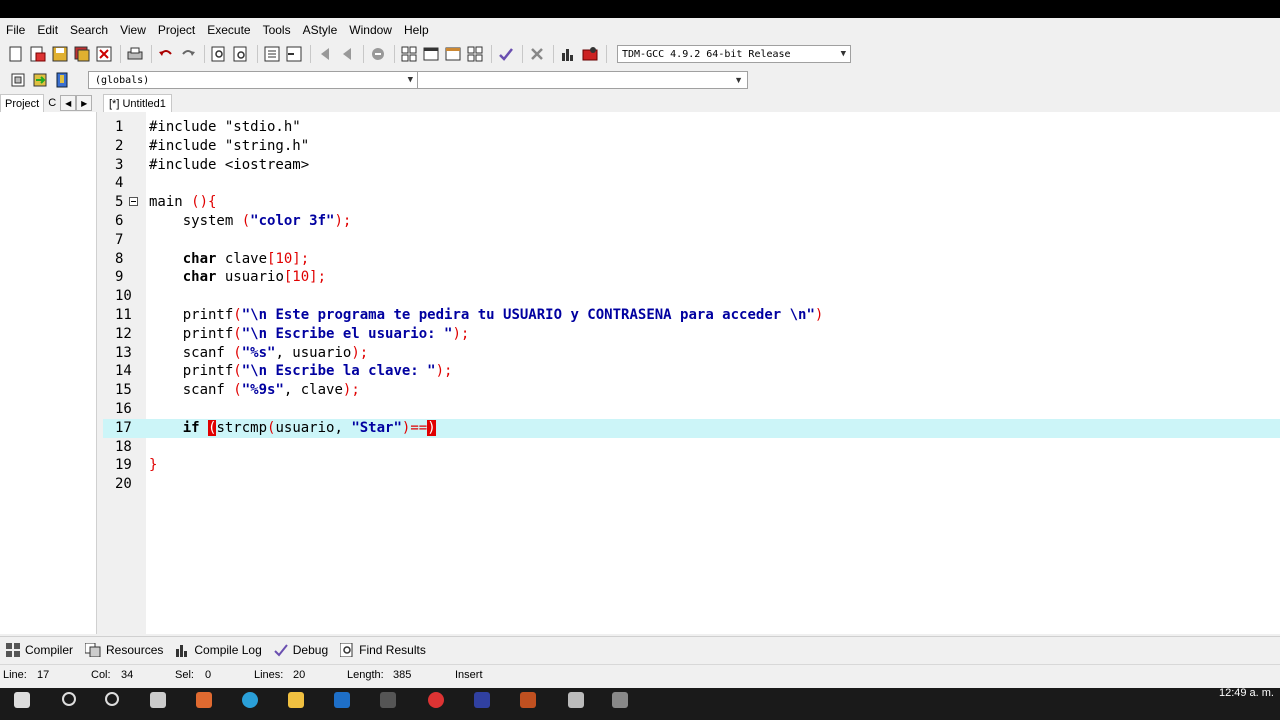 This screenshot has height=720, width=1280. I want to click on left-panel-tabs: Project C ◀ ▶, so click(50, 103).